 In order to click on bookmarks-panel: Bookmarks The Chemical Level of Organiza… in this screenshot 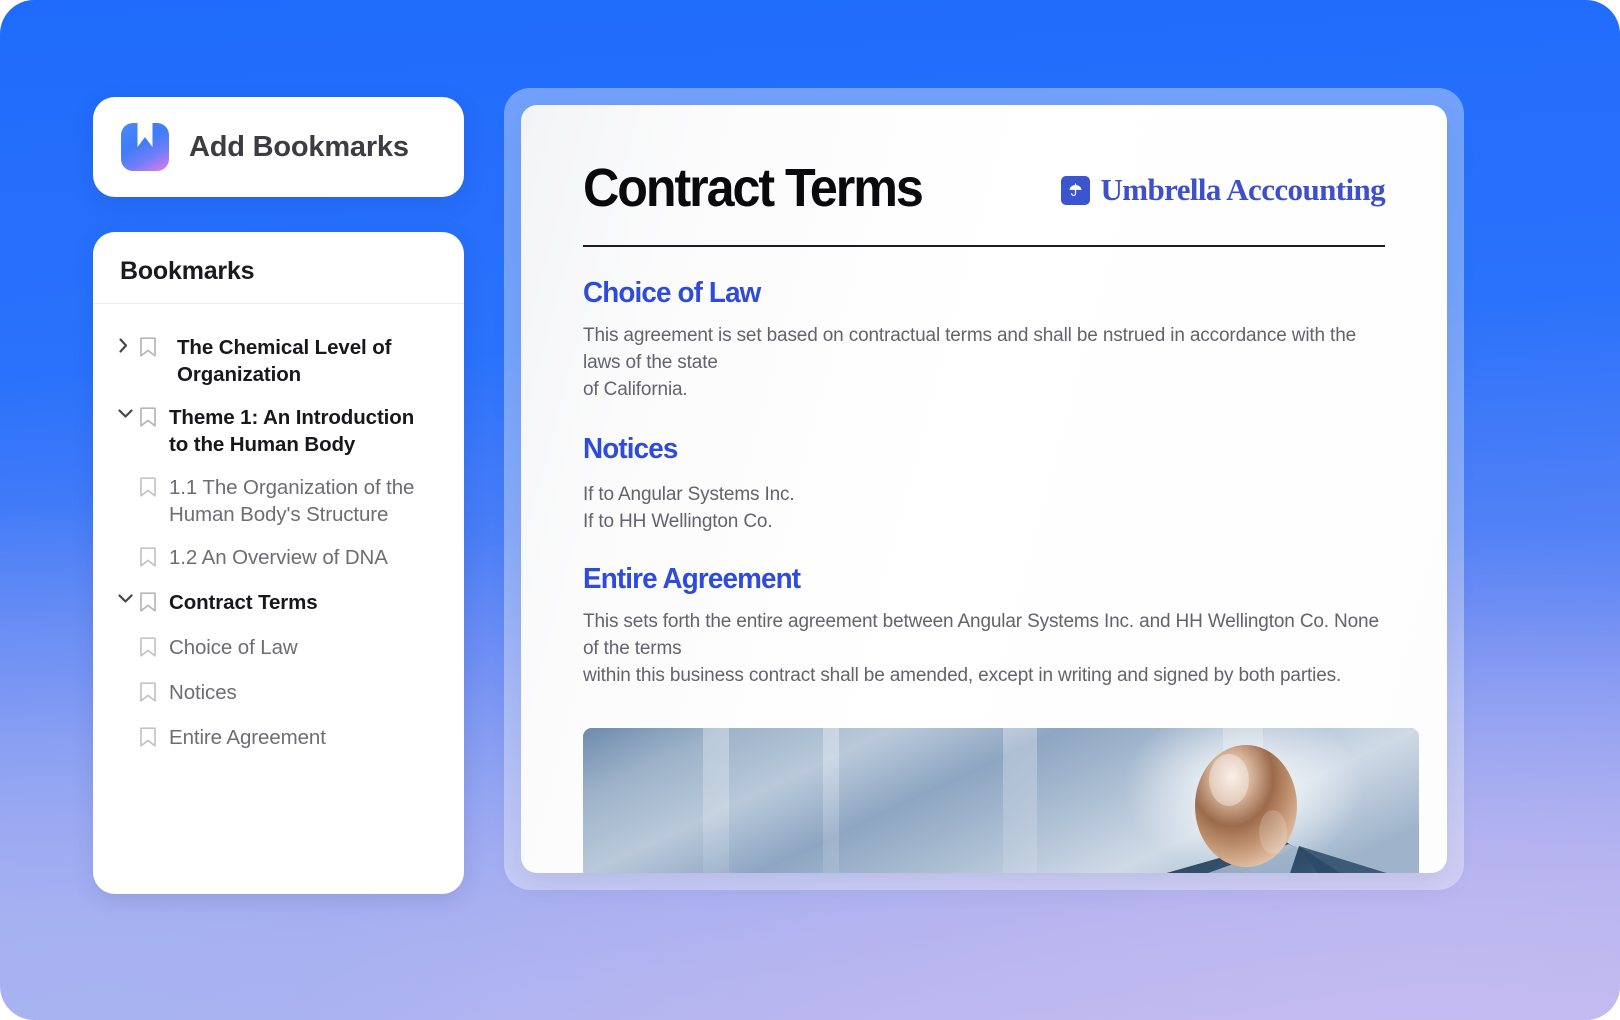, I will do `click(278, 563)`.